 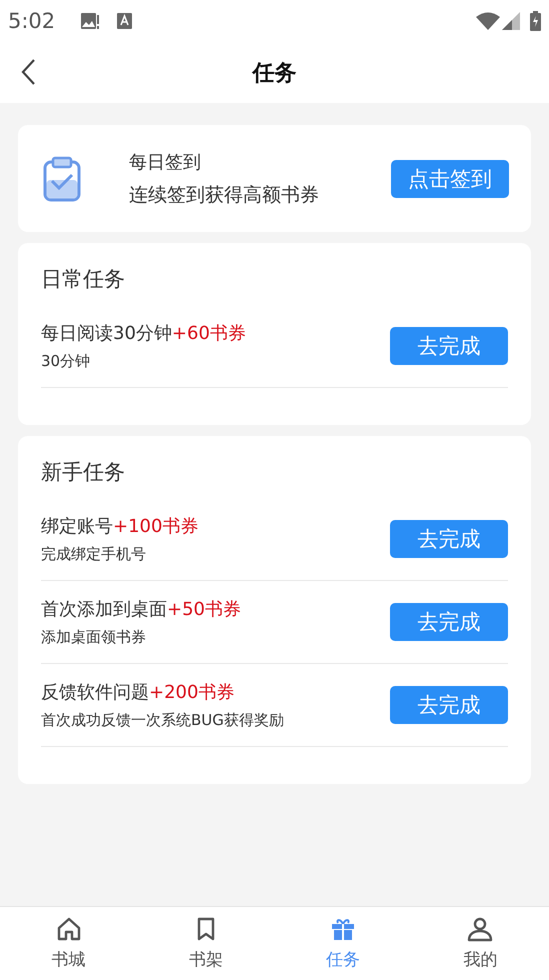 What do you see at coordinates (511, 21) in the screenshot?
I see `signal-icon` at bounding box center [511, 21].